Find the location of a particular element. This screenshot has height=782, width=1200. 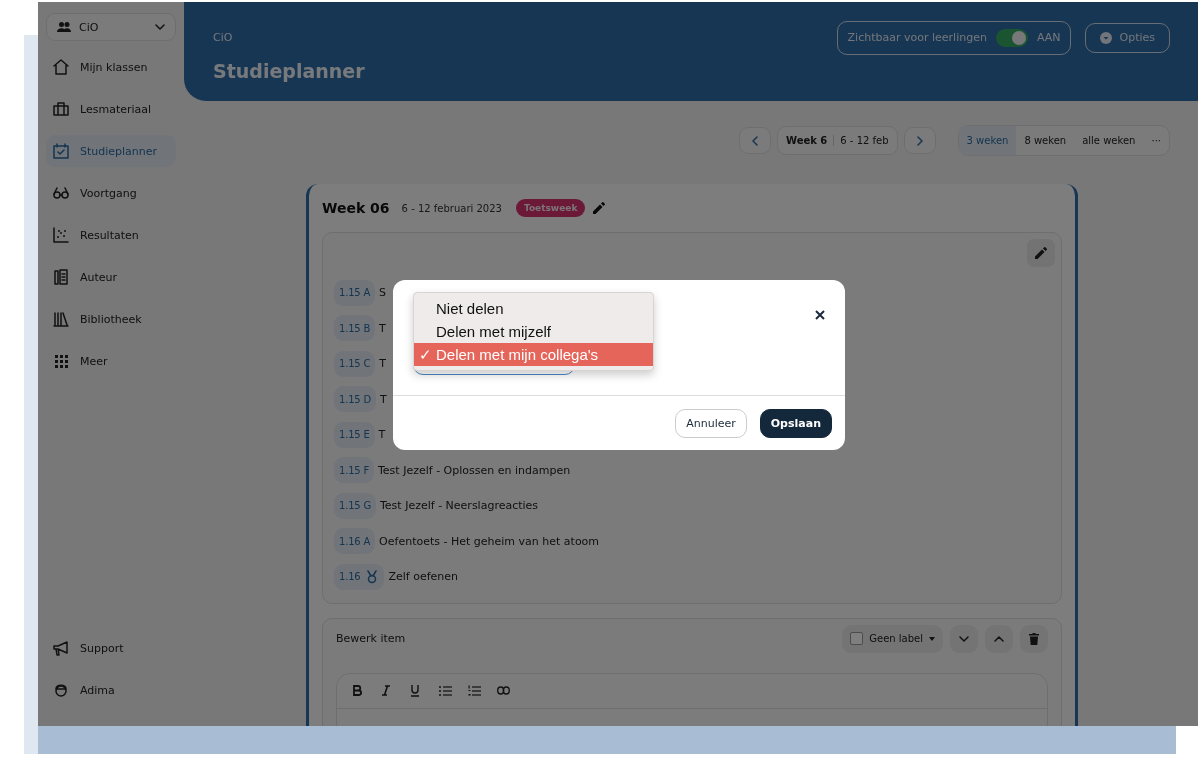

item-title: S is located at coordinates (383, 293).